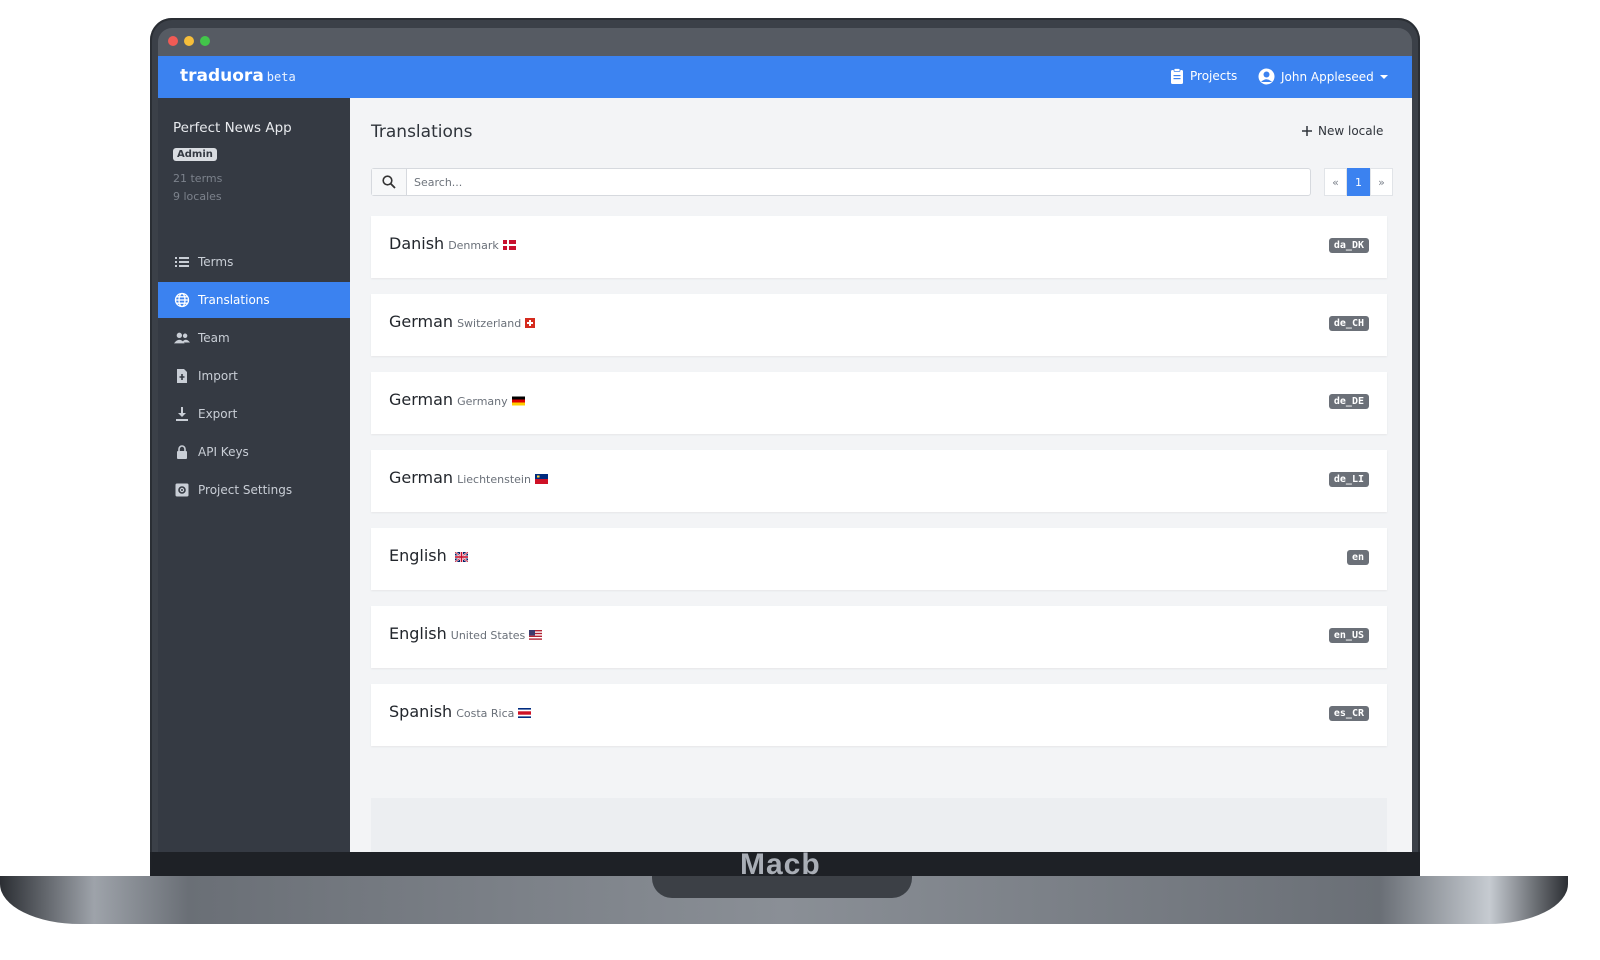  What do you see at coordinates (232, 128) in the screenshot?
I see `project-name: Perfect News App` at bounding box center [232, 128].